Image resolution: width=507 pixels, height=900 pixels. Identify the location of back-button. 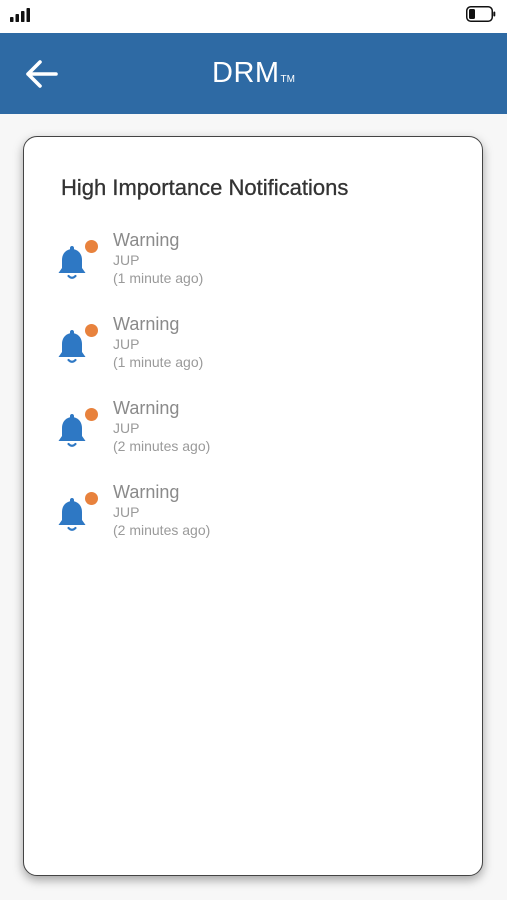
(41, 74).